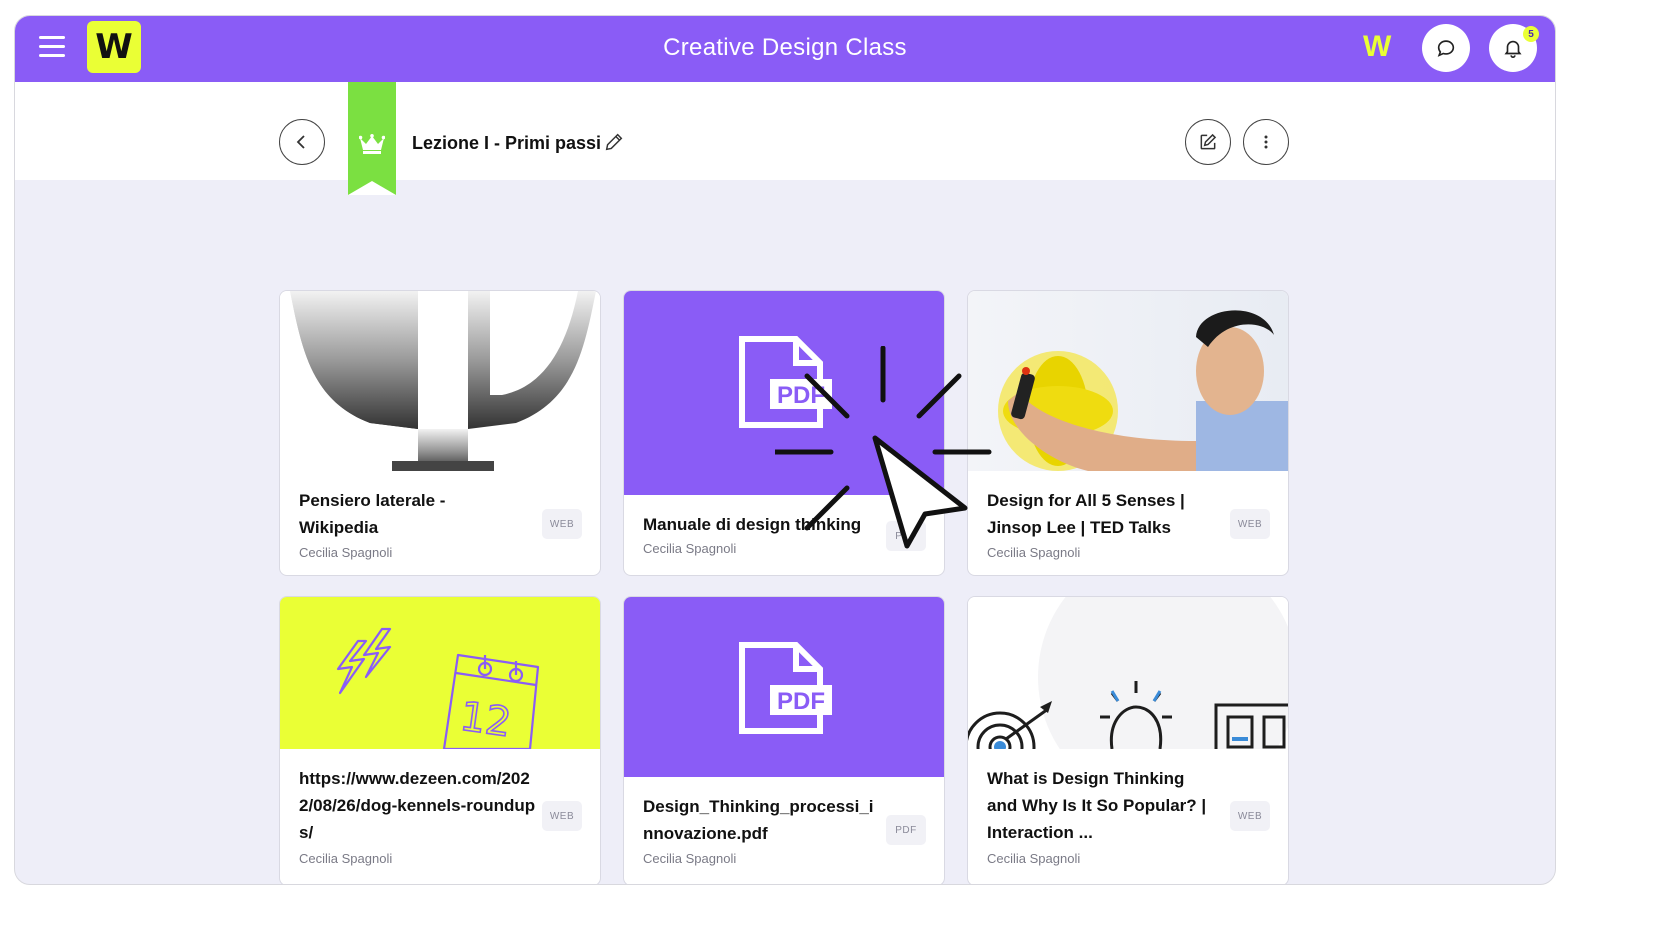 The image size is (1659, 943). Describe the element at coordinates (372, 514) in the screenshot. I see `card-title: Pensiero laterale - Wikipedia` at that location.